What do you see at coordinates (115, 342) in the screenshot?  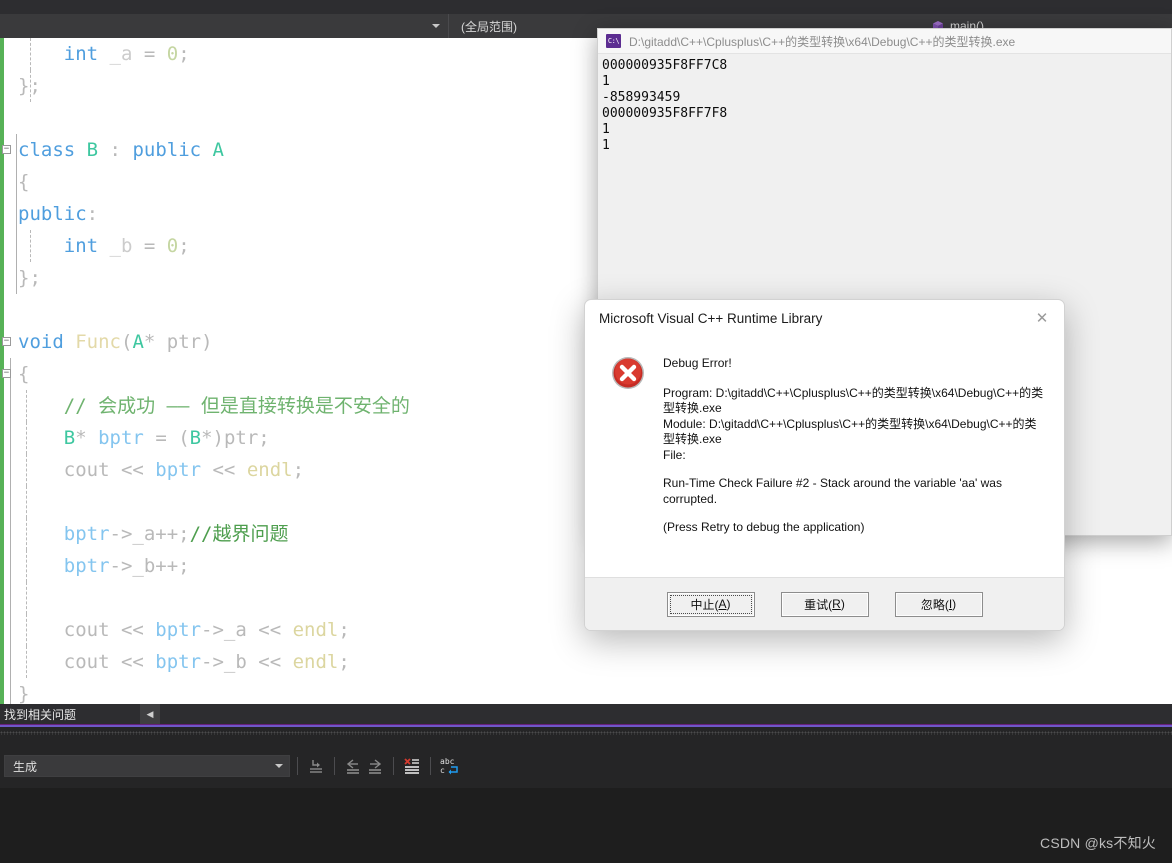 I see `code-text: void Func(A* ptr)` at bounding box center [115, 342].